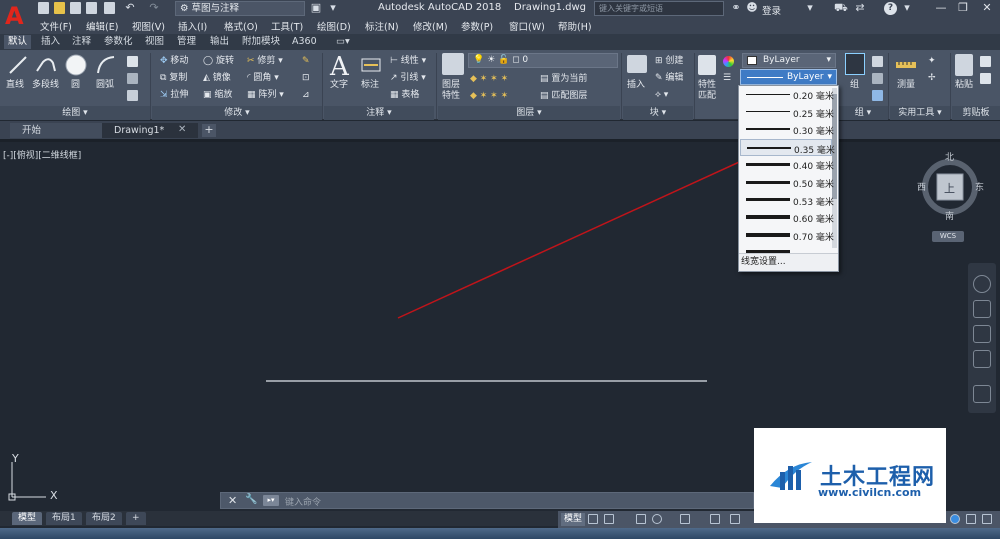 This screenshot has height=539, width=1000. I want to click on add-layout-button: +, so click(136, 518).